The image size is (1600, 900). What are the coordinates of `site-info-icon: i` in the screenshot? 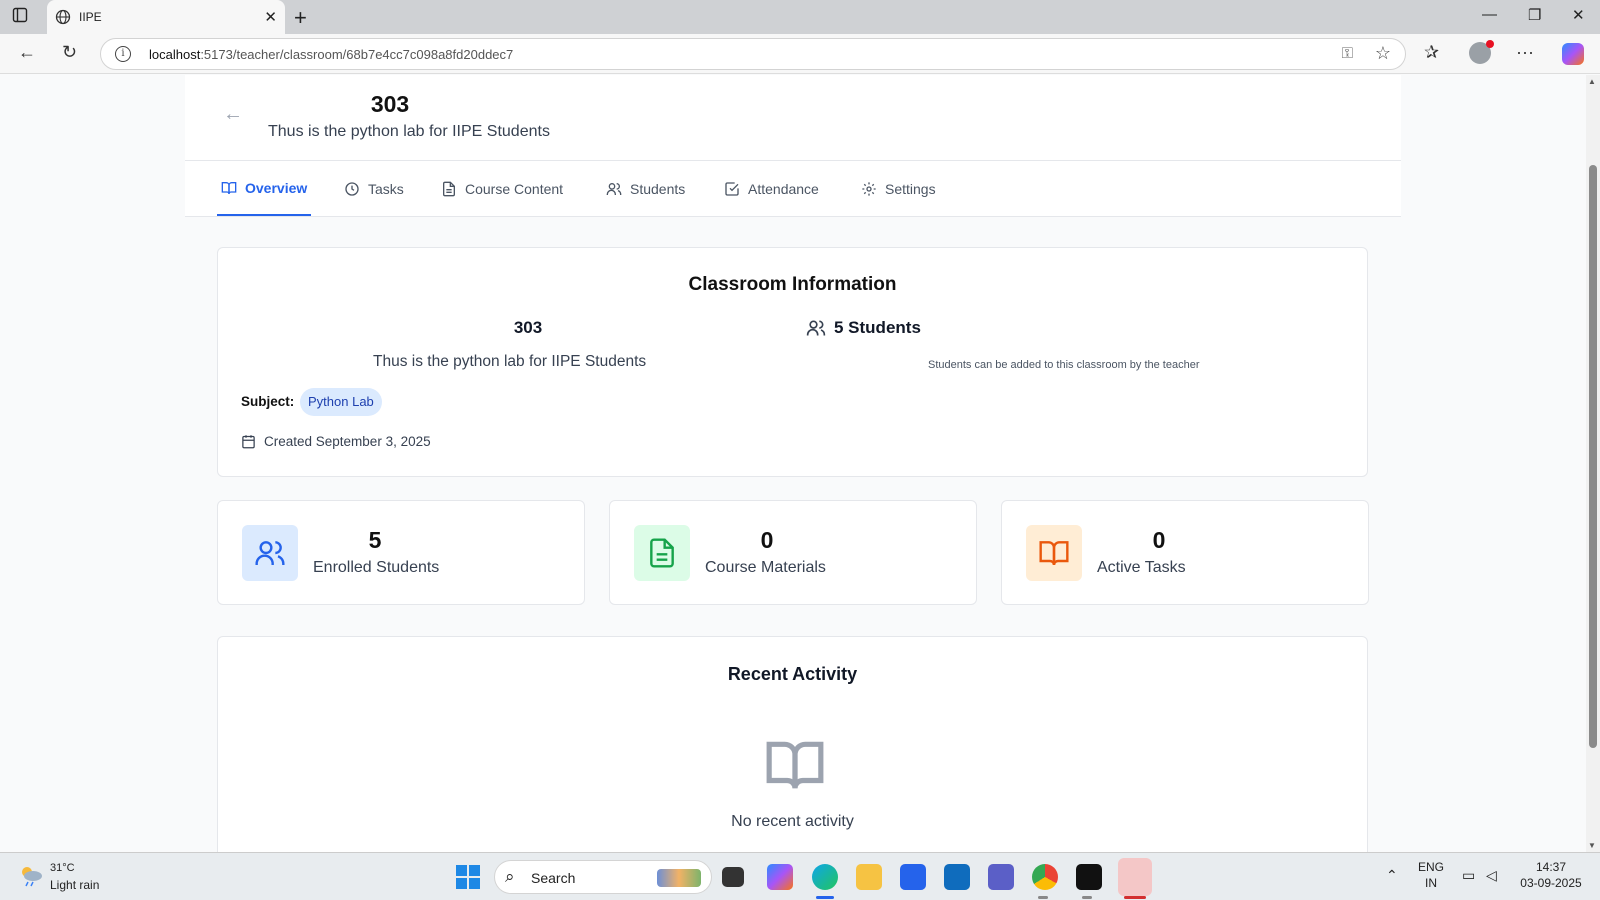 It's located at (123, 54).